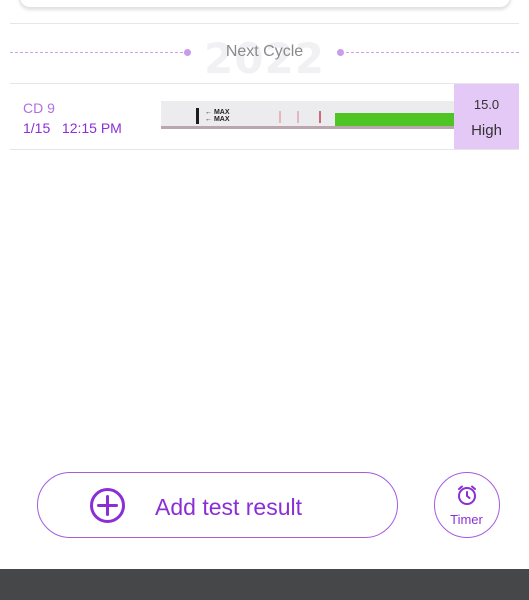 This screenshot has height=600, width=529. Describe the element at coordinates (307, 115) in the screenshot. I see `test-strip-image: ← MAX ← MAX` at that location.